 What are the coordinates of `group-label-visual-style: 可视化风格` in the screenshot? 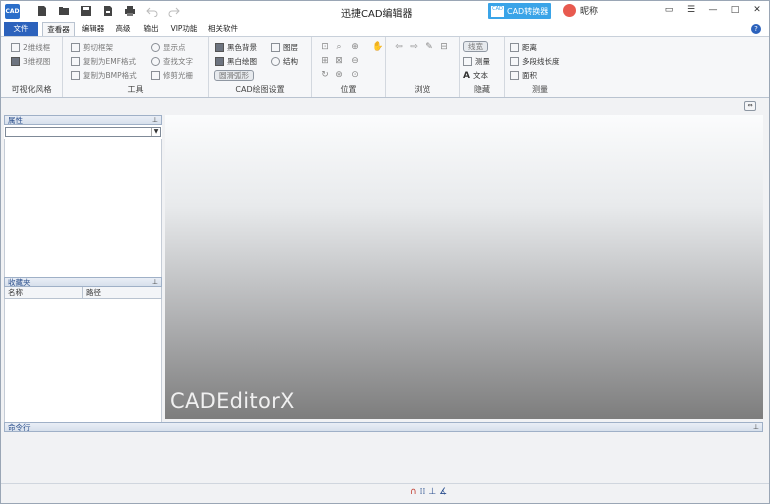 It's located at (31, 89).